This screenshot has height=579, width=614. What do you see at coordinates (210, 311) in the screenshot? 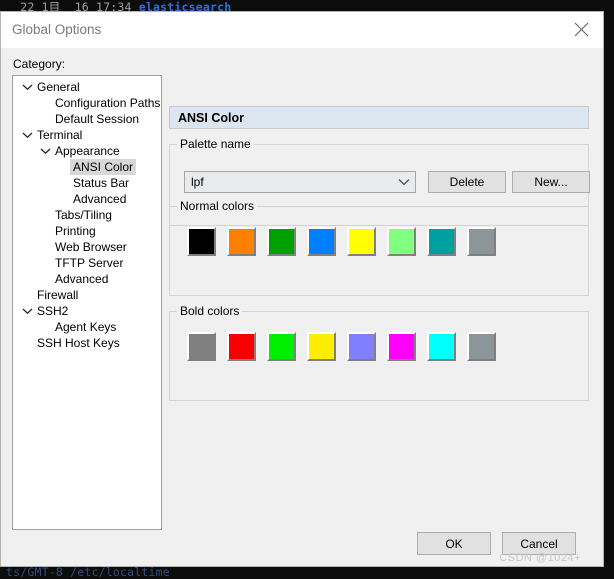
I see `bold-colors-title: Bold colors` at bounding box center [210, 311].